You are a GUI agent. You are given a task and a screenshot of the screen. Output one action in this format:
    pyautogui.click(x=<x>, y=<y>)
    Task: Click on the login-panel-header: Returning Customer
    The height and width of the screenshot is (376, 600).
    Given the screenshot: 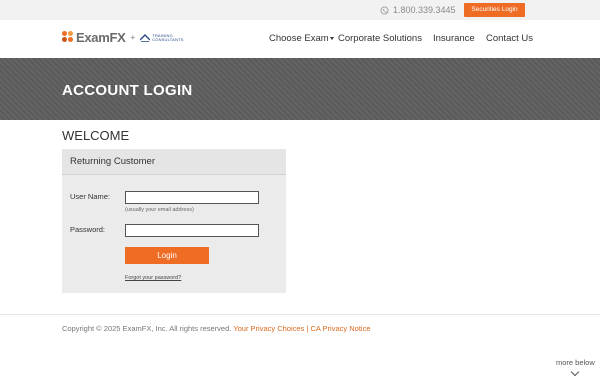 What is the action you would take?
    pyautogui.click(x=174, y=162)
    